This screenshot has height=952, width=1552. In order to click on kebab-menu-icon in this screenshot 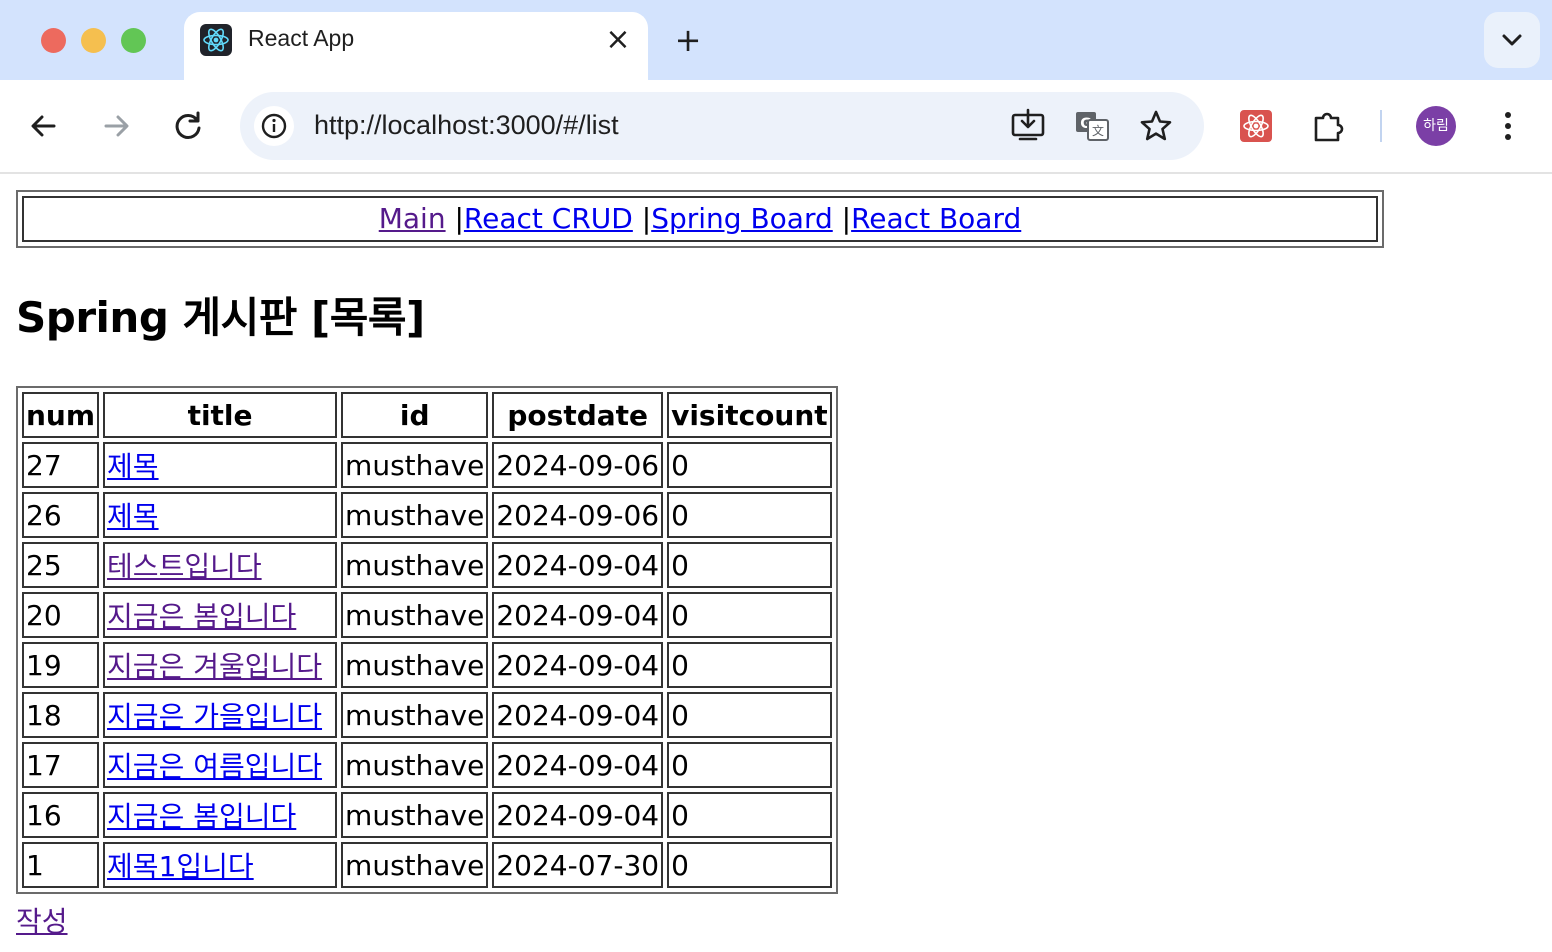, I will do `click(1508, 126)`.